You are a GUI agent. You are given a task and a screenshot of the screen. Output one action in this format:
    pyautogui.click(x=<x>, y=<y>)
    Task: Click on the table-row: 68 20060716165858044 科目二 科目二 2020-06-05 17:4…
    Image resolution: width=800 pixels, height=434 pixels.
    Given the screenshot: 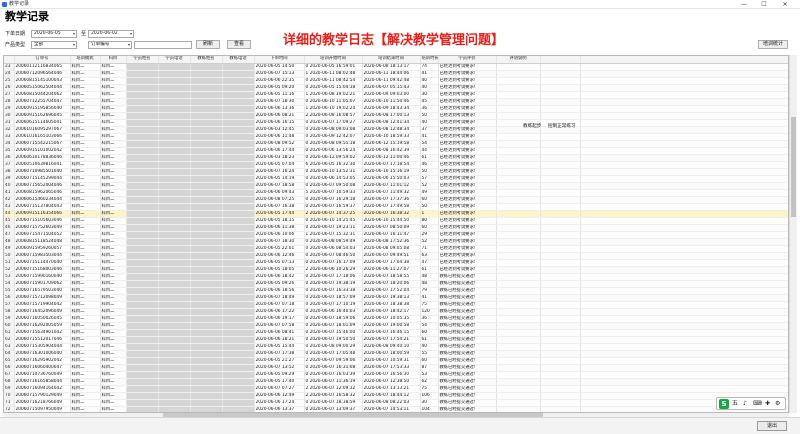 What is the action you would take?
    pyautogui.click(x=396, y=382)
    